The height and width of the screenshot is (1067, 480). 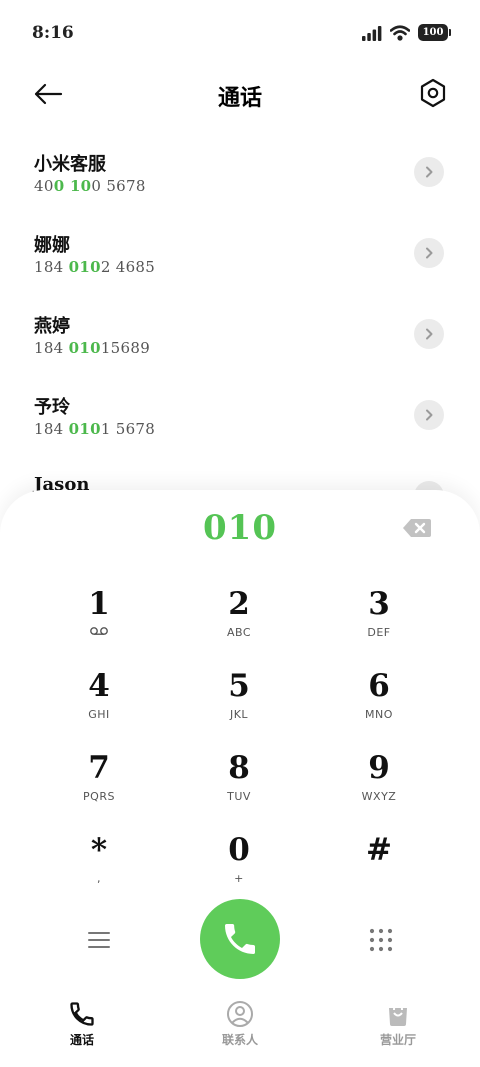 I want to click on key-digit: 9, so click(x=379, y=768).